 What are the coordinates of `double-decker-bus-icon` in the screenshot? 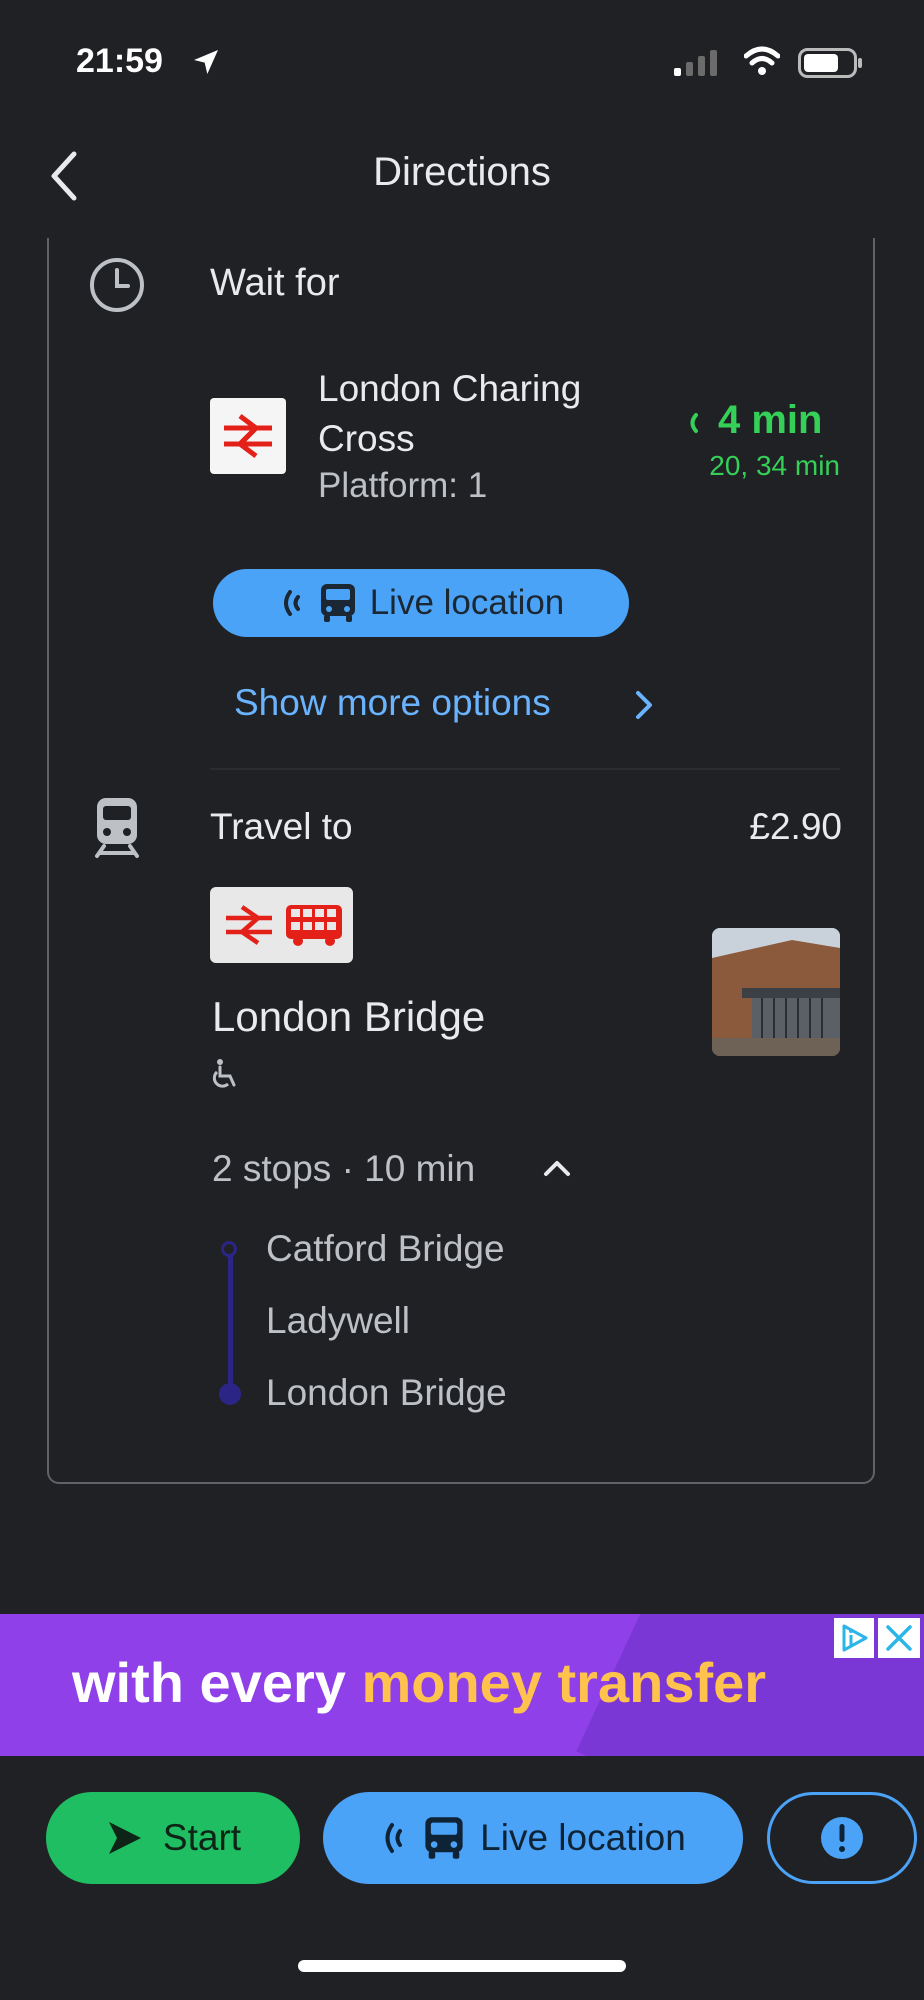 It's located at (314, 925).